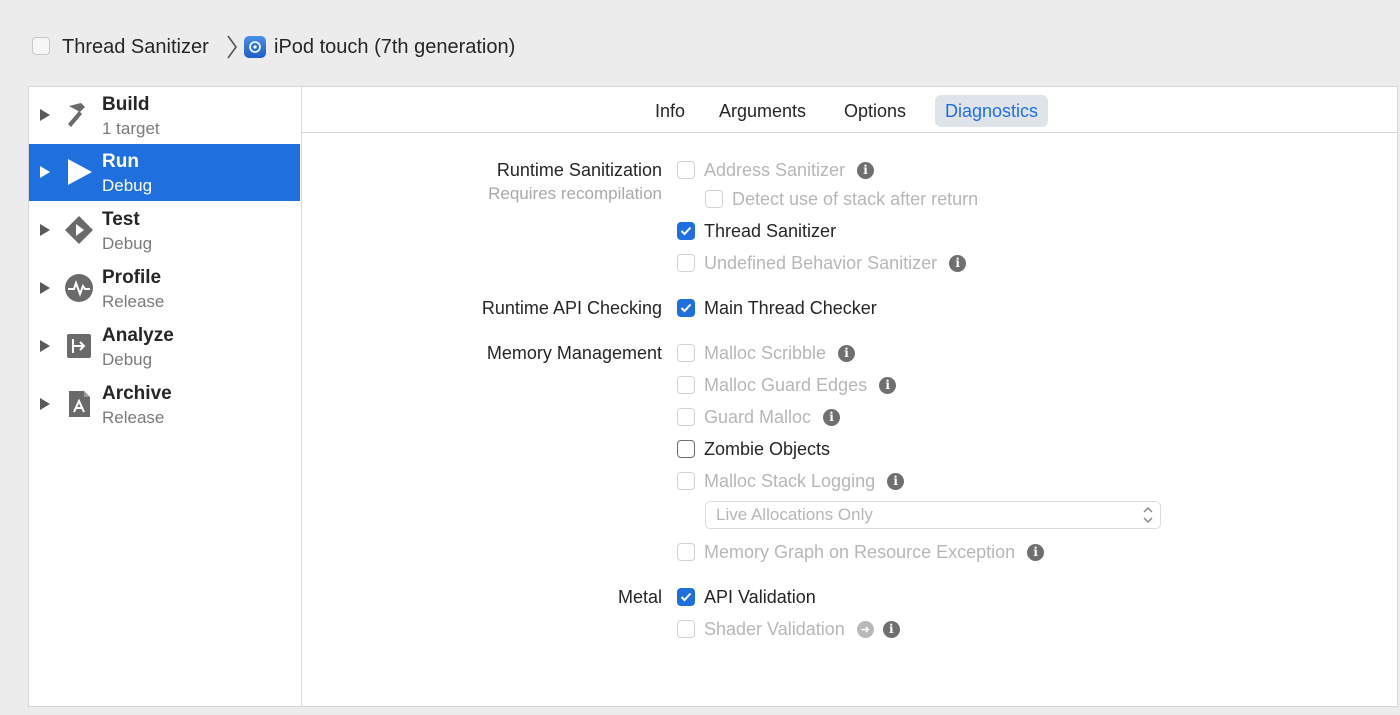  I want to click on malloc-stack-logging-mode-select: Live Allocations Only, so click(933, 515).